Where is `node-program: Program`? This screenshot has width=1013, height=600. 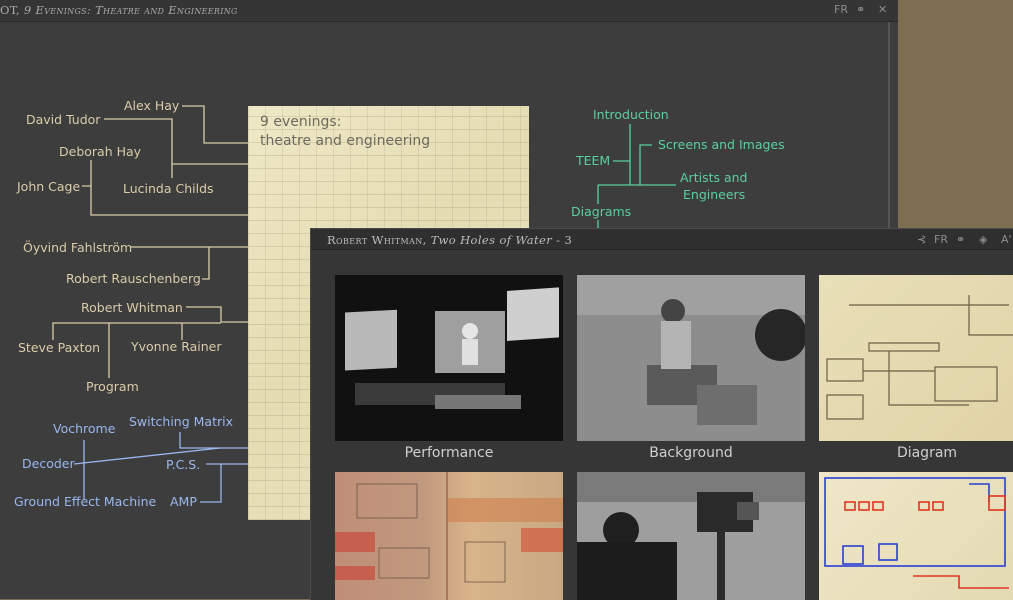
node-program: Program is located at coordinates (112, 387).